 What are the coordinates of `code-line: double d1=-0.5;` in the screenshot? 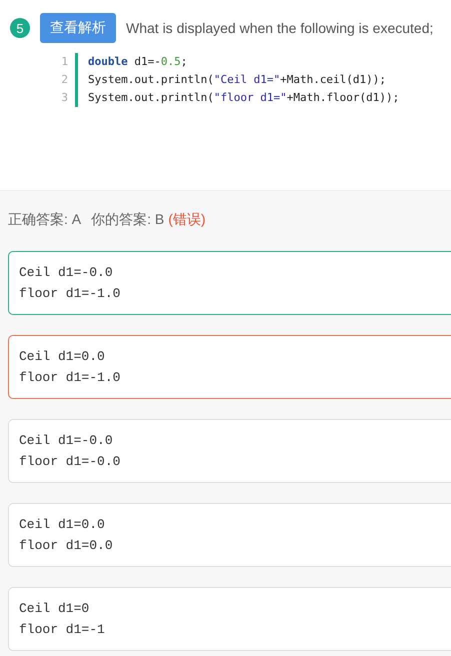 It's located at (138, 62).